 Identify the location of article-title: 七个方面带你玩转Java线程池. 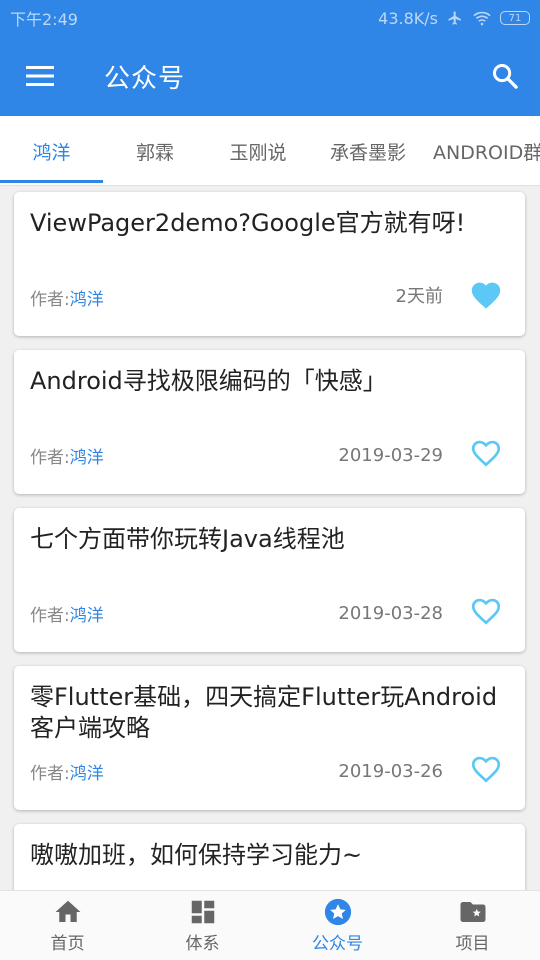
(269, 539).